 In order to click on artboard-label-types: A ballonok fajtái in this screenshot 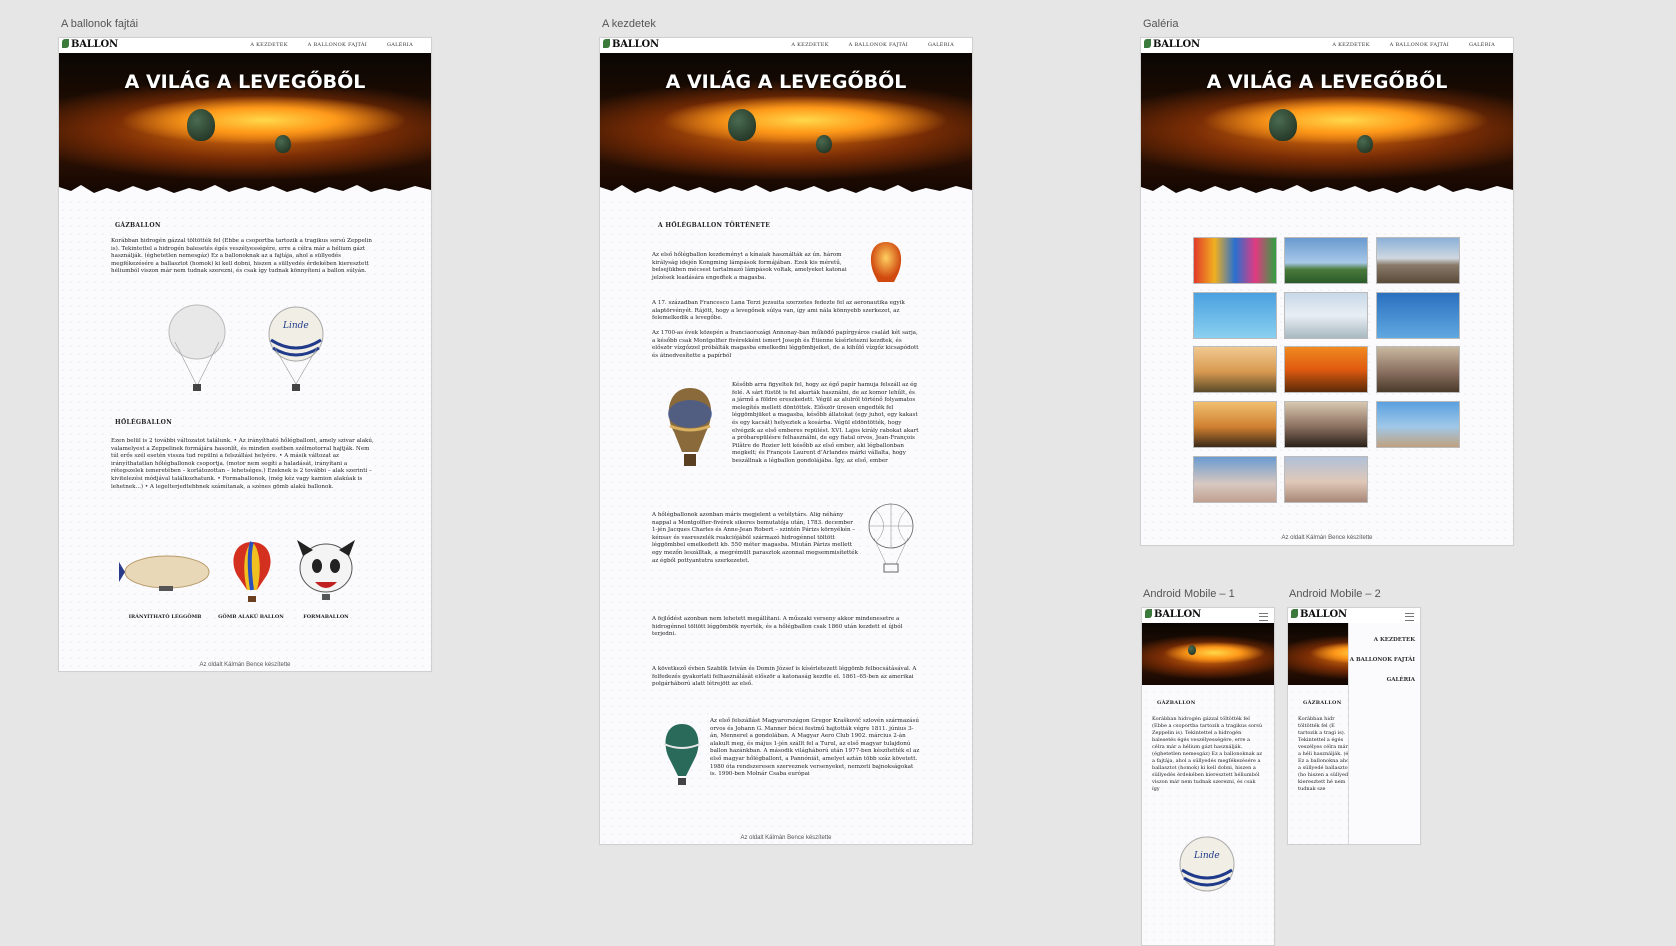, I will do `click(99, 24)`.